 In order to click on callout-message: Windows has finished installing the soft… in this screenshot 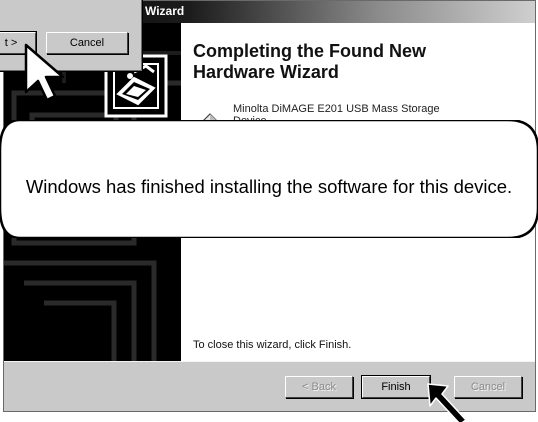, I will do `click(269, 186)`.